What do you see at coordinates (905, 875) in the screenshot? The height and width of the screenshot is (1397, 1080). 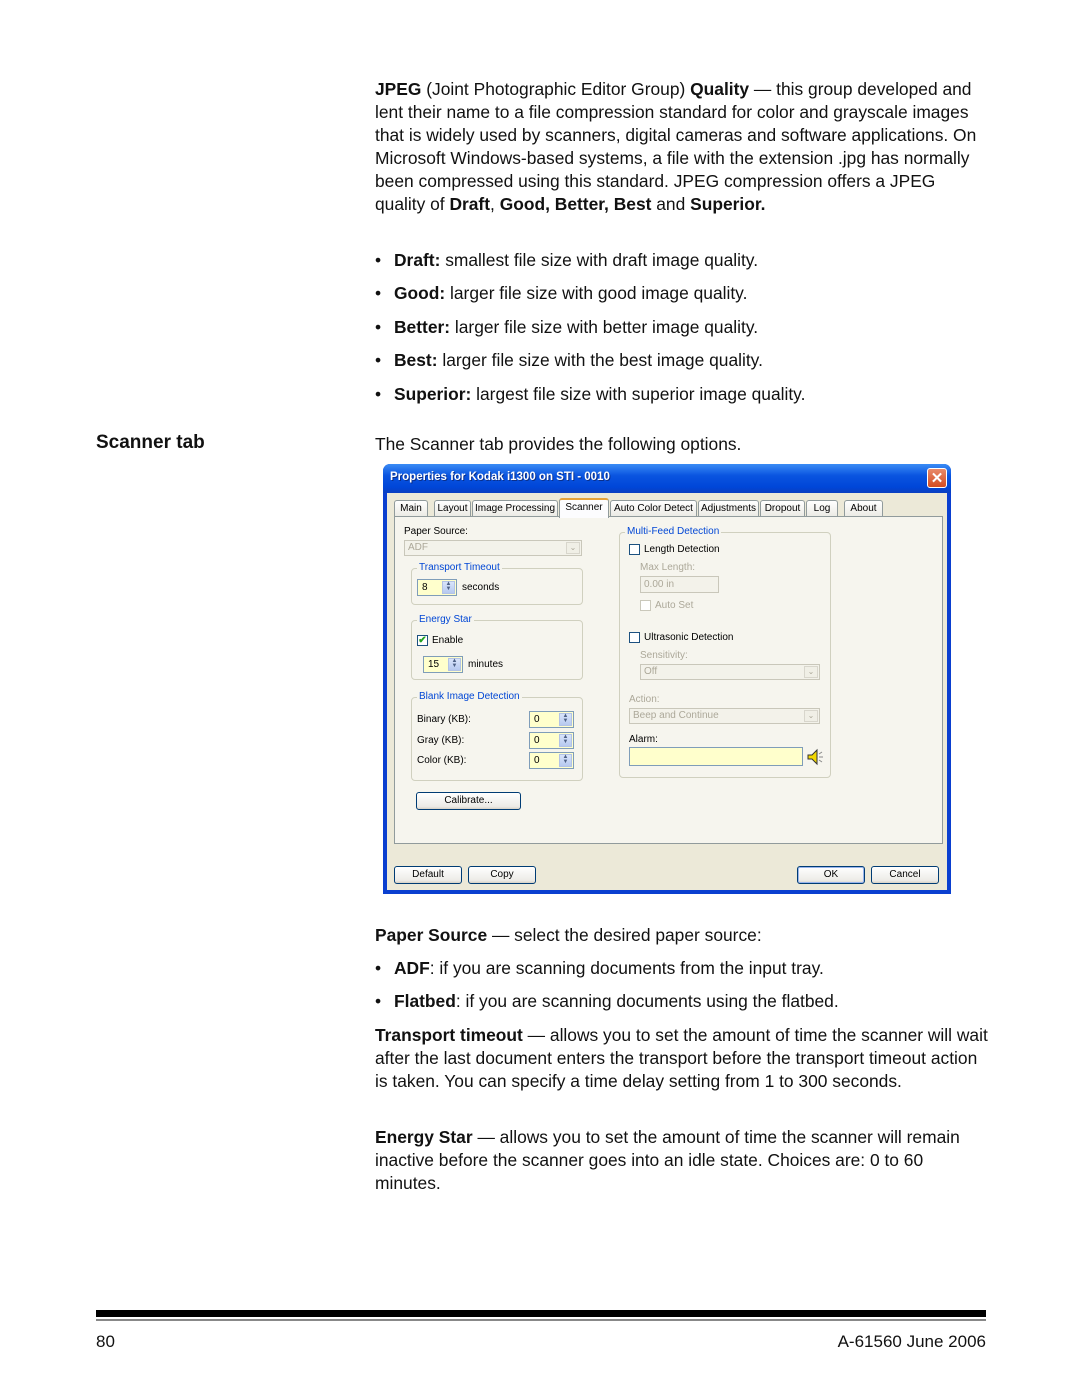 I see `cancel-button: Cancel` at bounding box center [905, 875].